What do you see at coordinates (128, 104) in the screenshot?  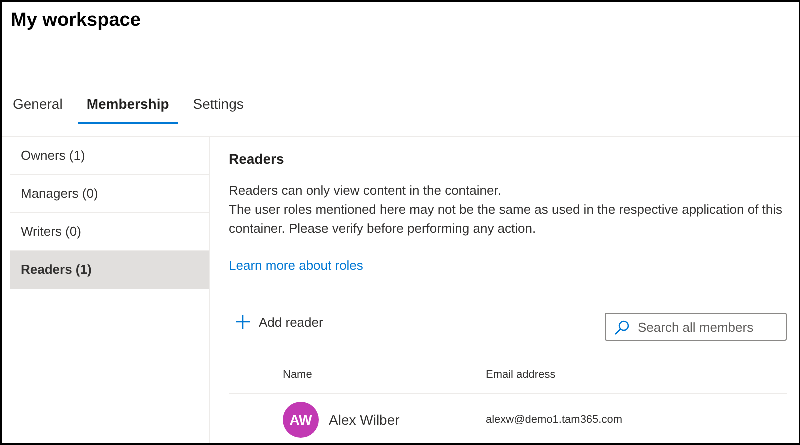 I see `tab: Membership` at bounding box center [128, 104].